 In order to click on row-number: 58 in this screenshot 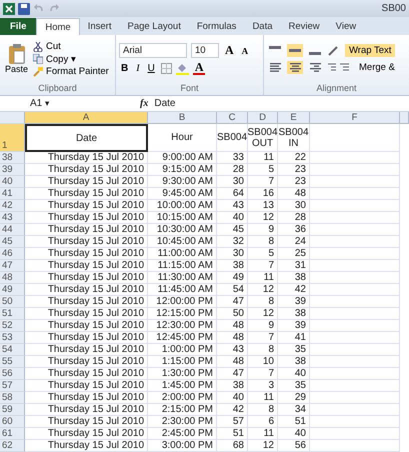, I will do `click(12, 398)`.